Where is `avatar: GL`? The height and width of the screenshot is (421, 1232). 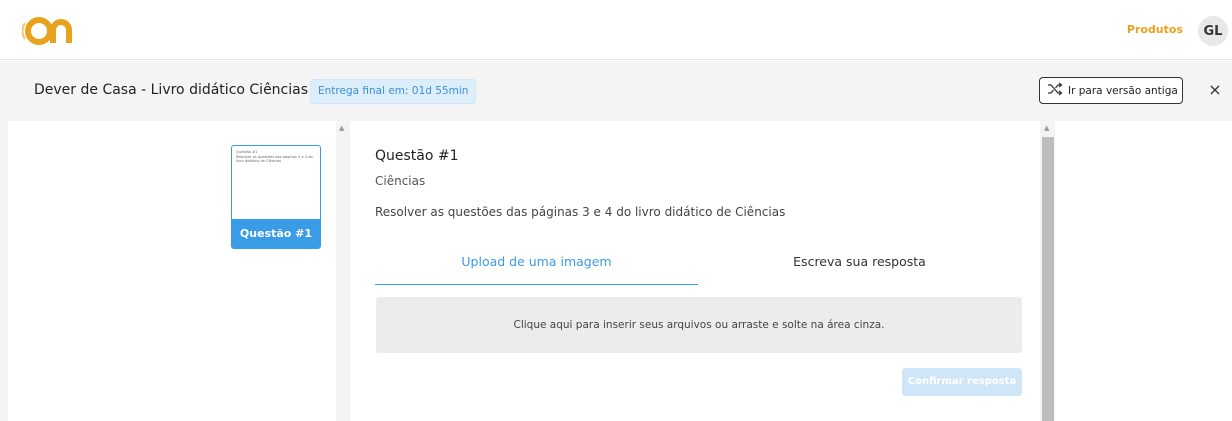 avatar: GL is located at coordinates (1213, 31).